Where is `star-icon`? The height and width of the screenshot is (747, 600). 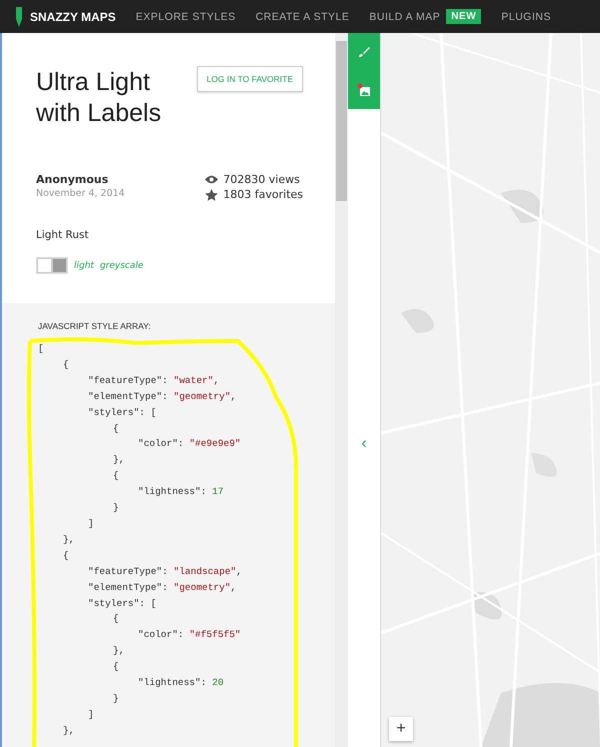
star-icon is located at coordinates (211, 194).